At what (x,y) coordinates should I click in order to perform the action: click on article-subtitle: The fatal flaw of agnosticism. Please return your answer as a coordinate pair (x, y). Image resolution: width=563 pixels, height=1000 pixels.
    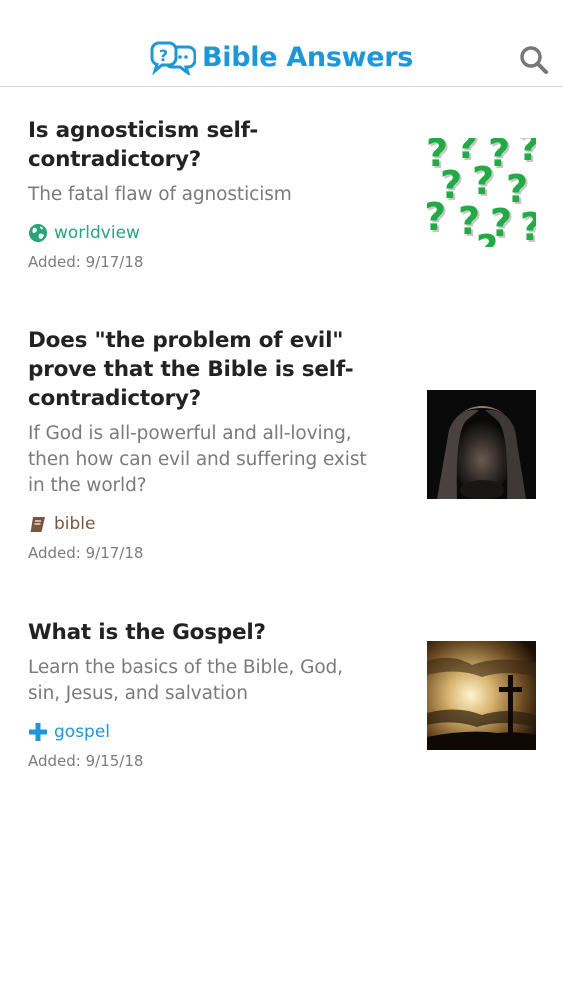
    Looking at the image, I should click on (214, 195).